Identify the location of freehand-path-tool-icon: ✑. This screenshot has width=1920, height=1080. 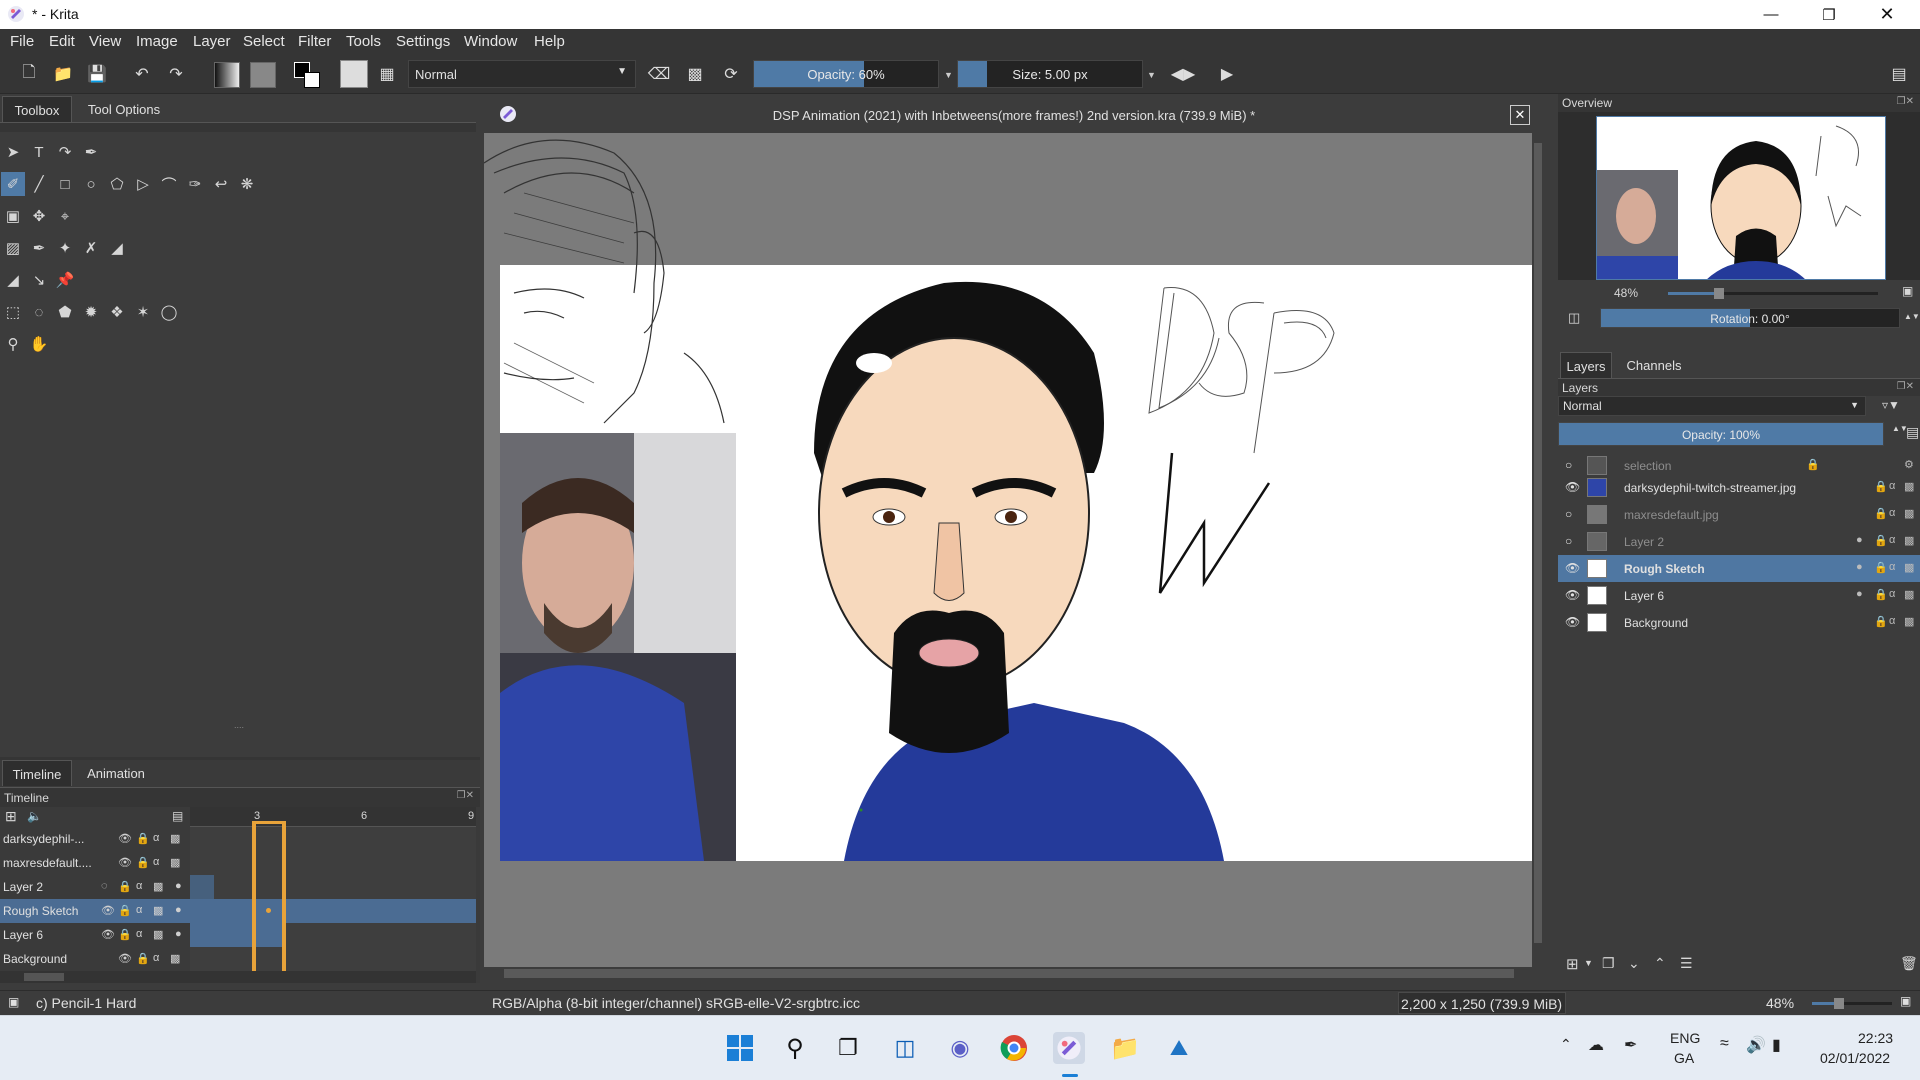
(195, 184).